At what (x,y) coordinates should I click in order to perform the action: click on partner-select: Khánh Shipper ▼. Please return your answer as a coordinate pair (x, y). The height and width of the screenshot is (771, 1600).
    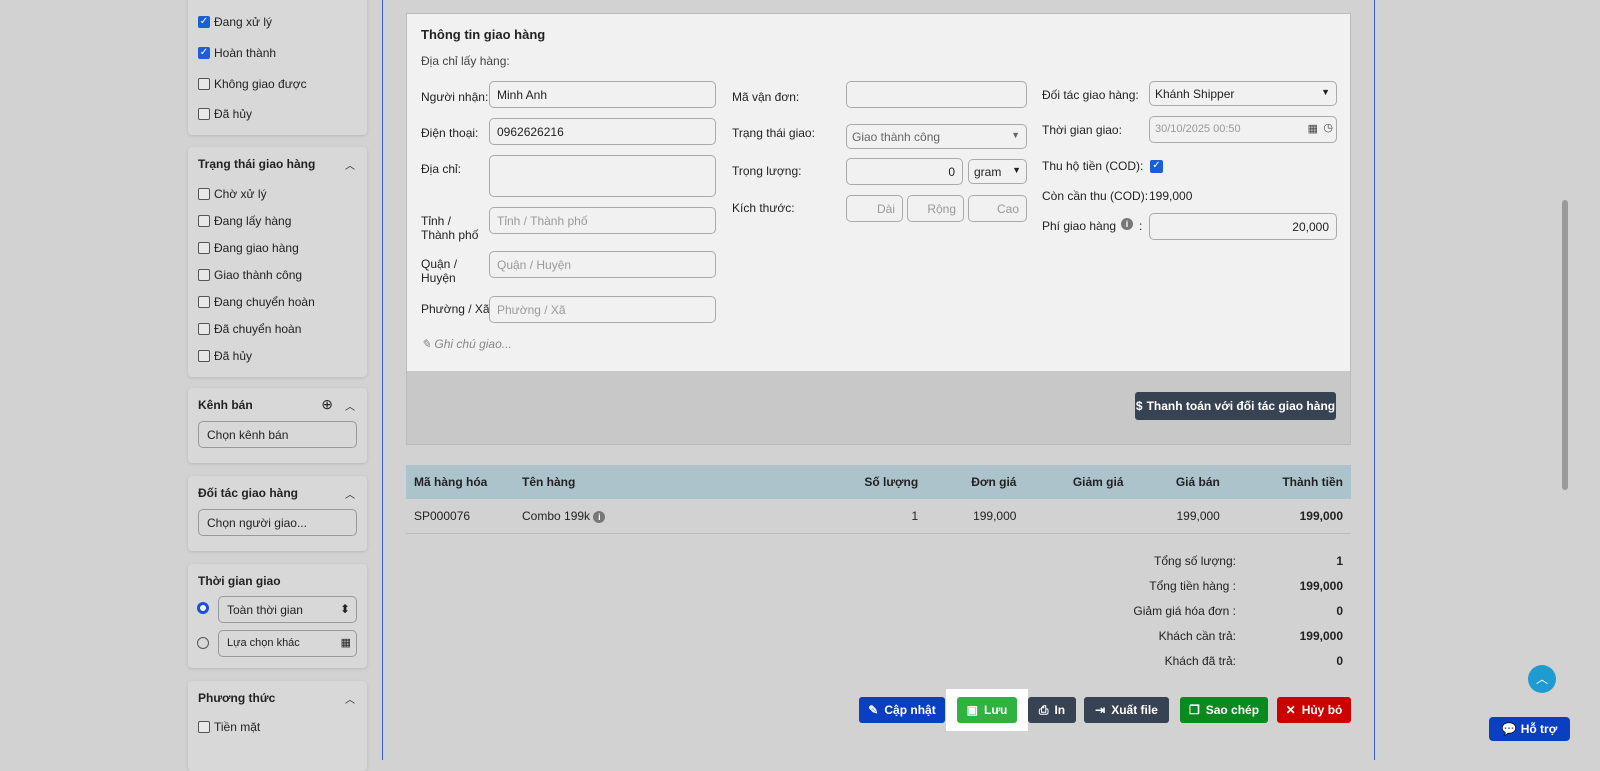
    Looking at the image, I should click on (1243, 93).